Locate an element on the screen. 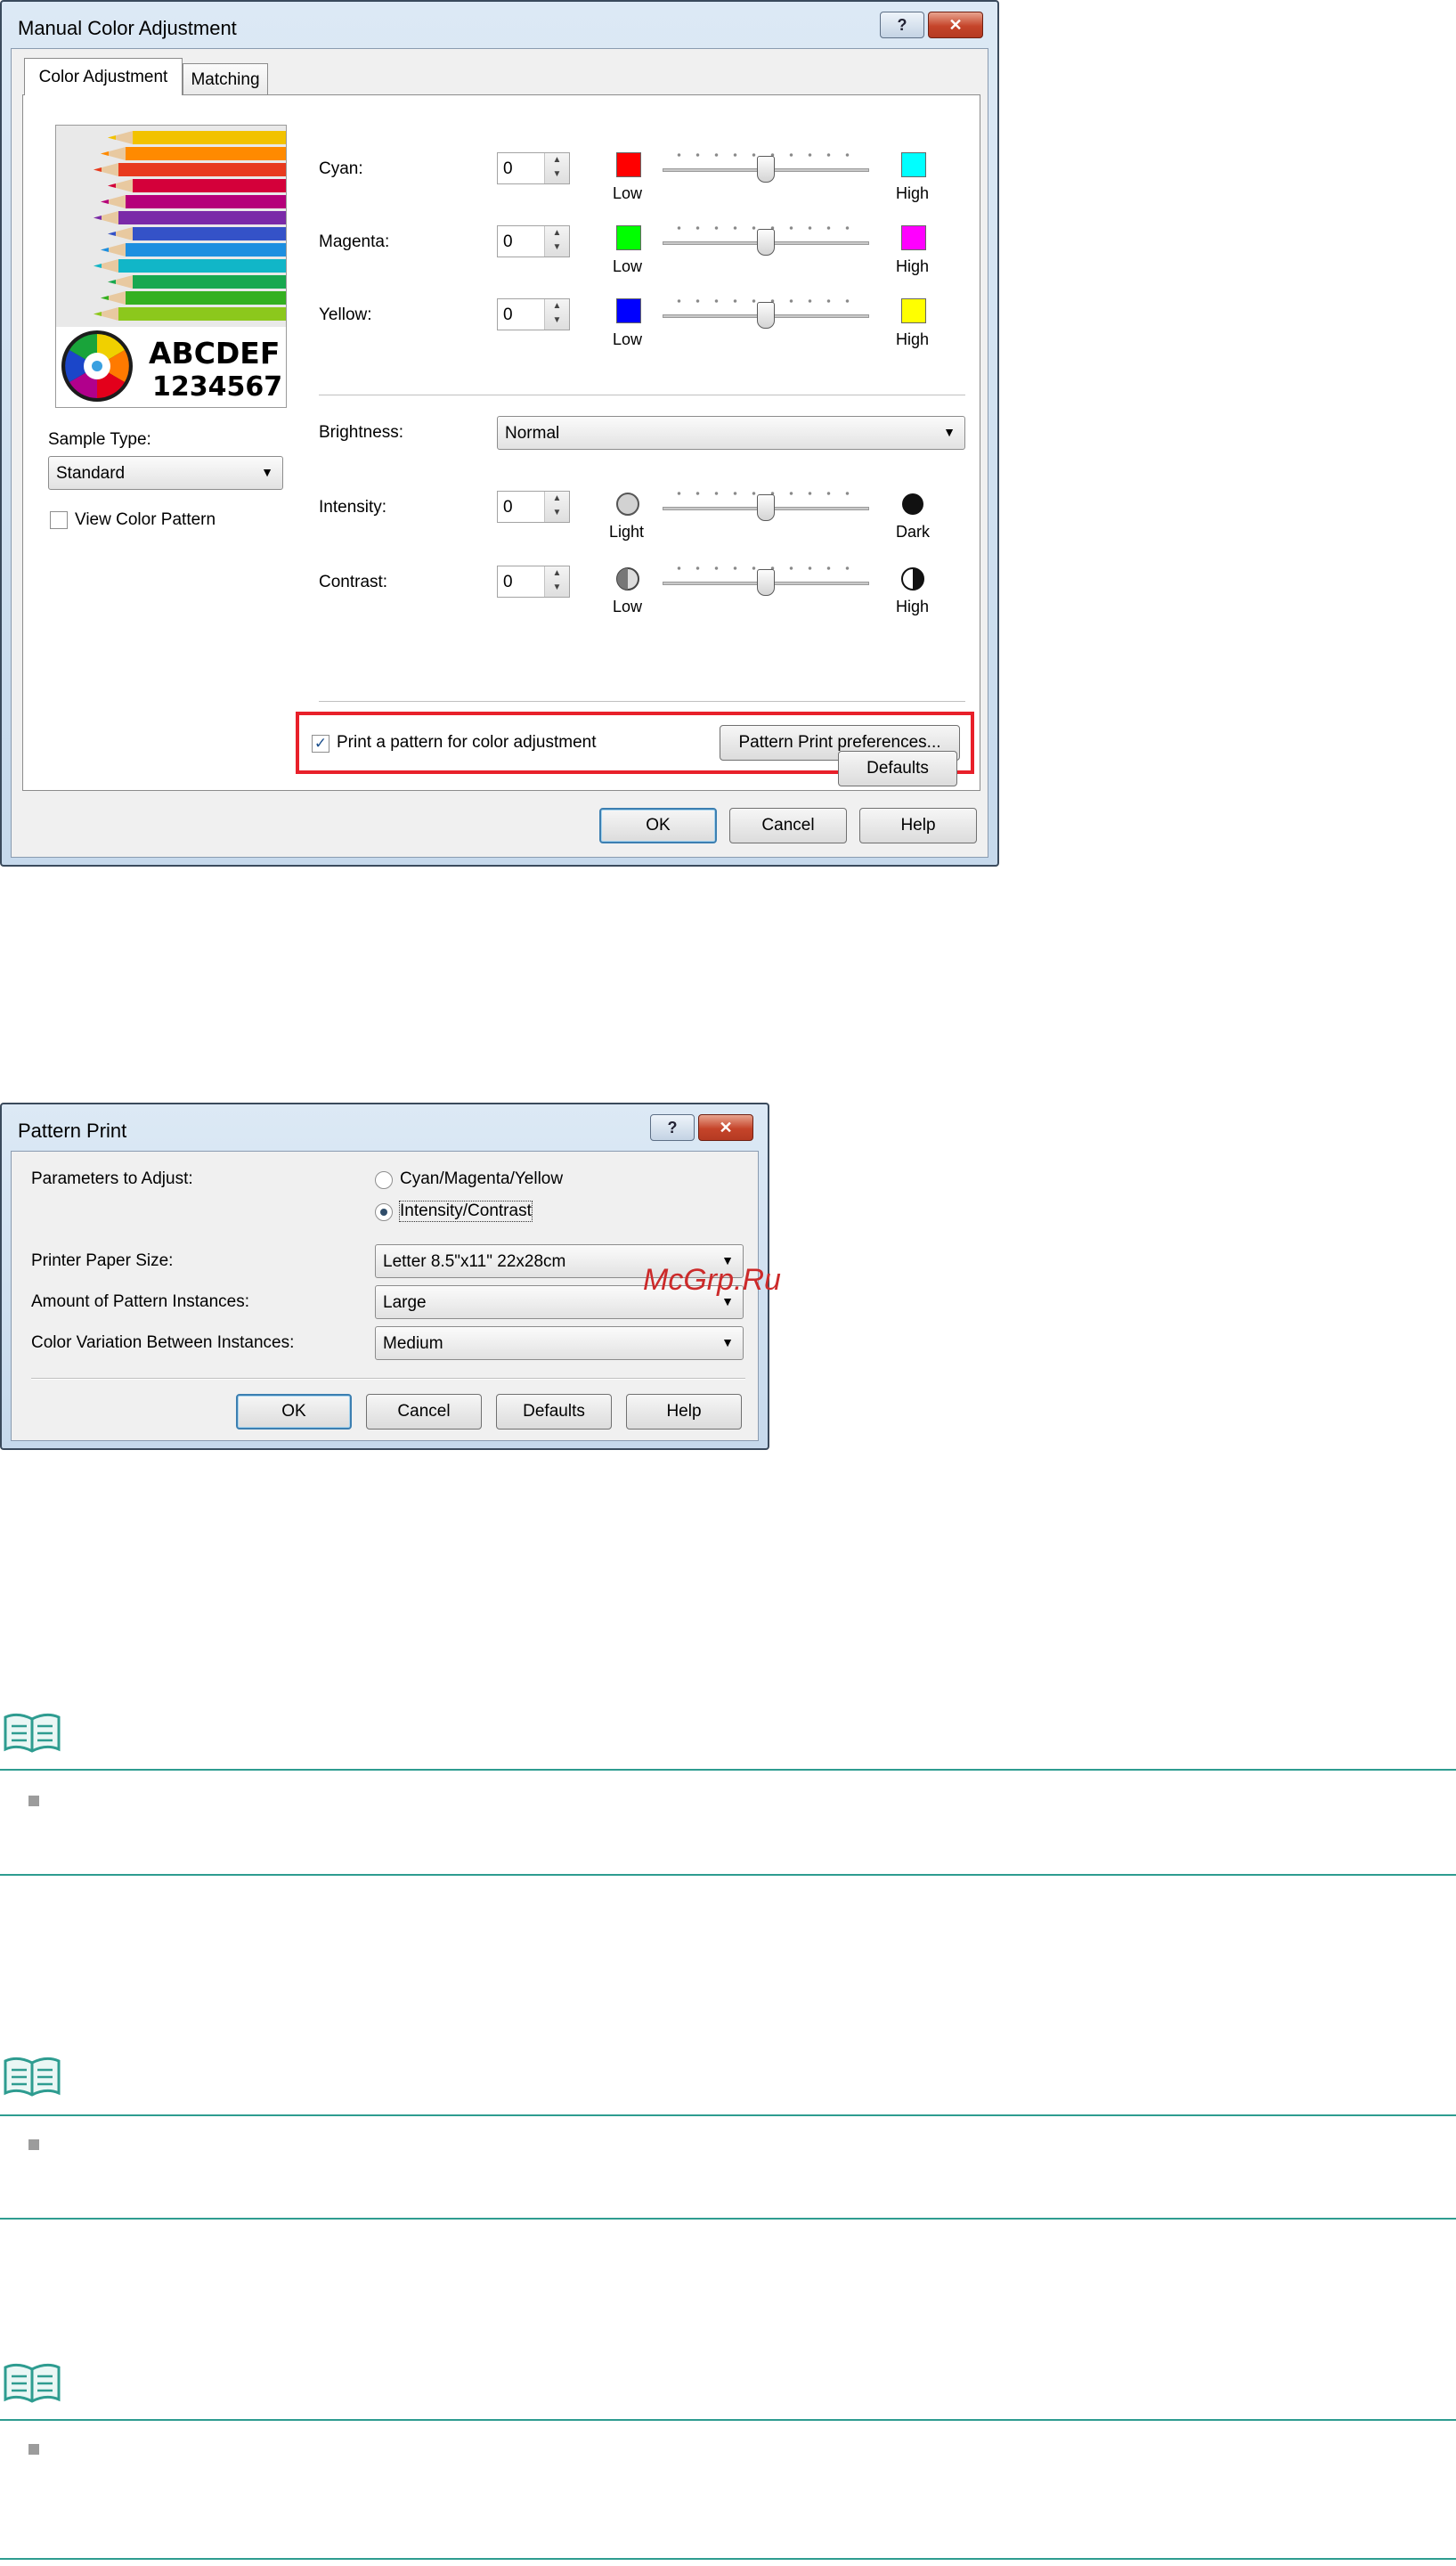 The width and height of the screenshot is (1456, 2566). cyan-value: 0 is located at coordinates (508, 168).